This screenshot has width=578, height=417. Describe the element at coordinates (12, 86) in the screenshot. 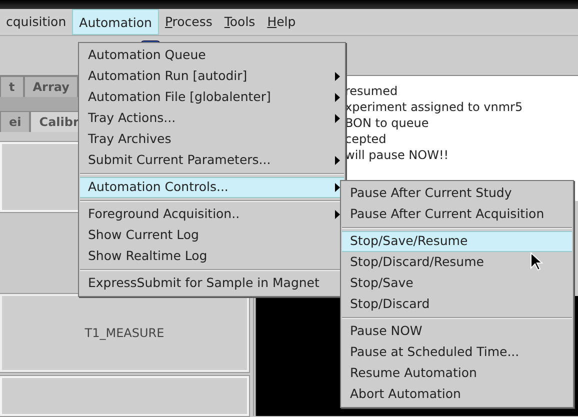

I see `tab: t` at that location.